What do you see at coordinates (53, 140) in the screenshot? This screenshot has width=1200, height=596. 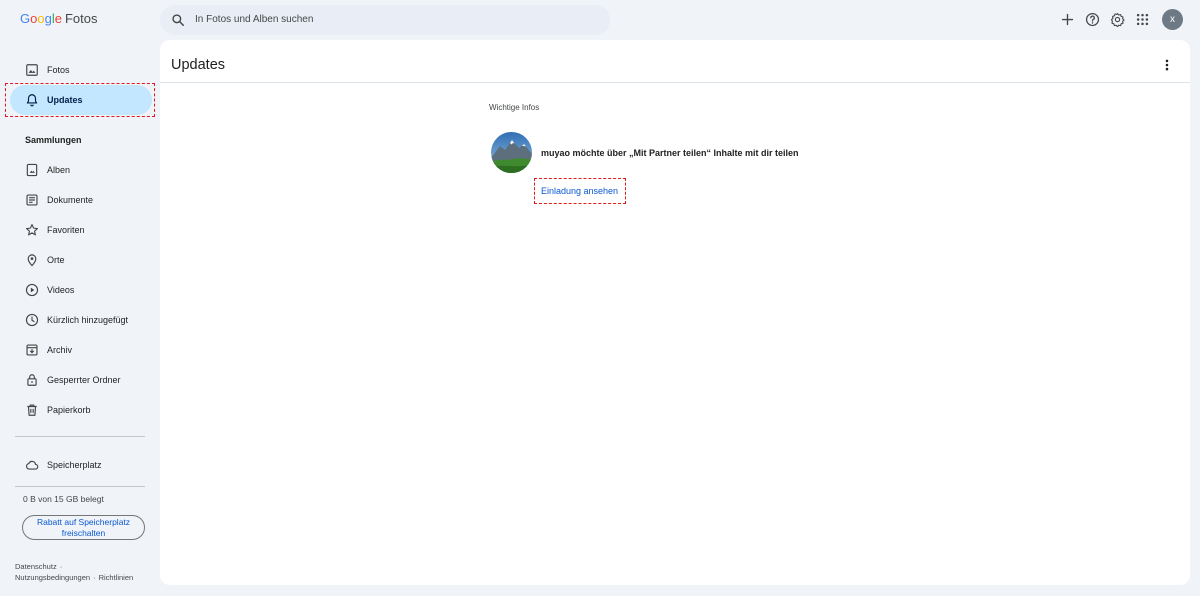 I see `collections-heading: Sammlungen` at bounding box center [53, 140].